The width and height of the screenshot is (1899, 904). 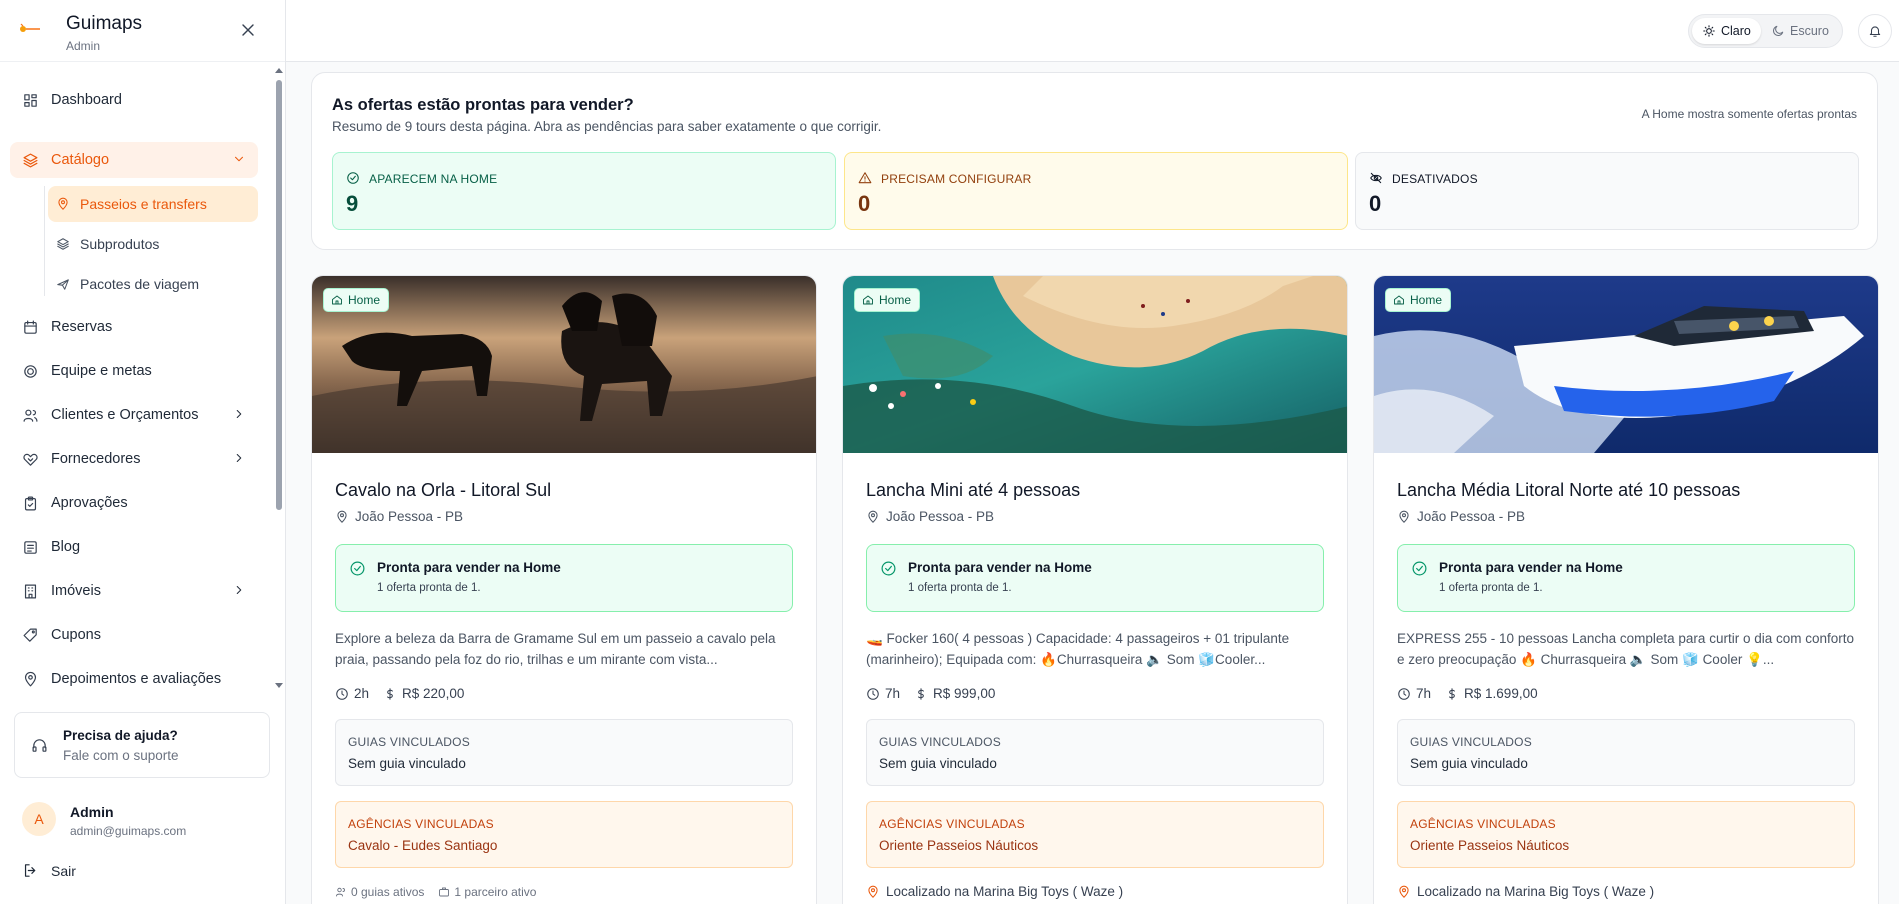 What do you see at coordinates (30, 27) in the screenshot?
I see `guimaps-logo-icon` at bounding box center [30, 27].